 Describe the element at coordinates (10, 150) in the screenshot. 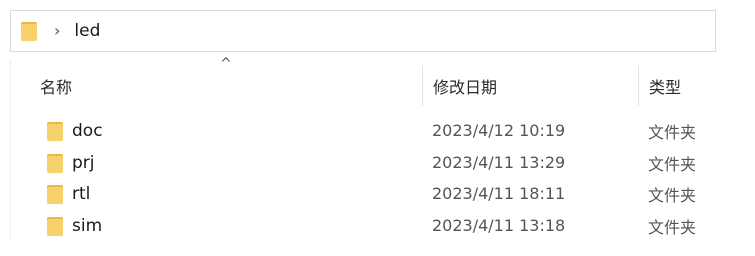

I see `pane-divider` at that location.